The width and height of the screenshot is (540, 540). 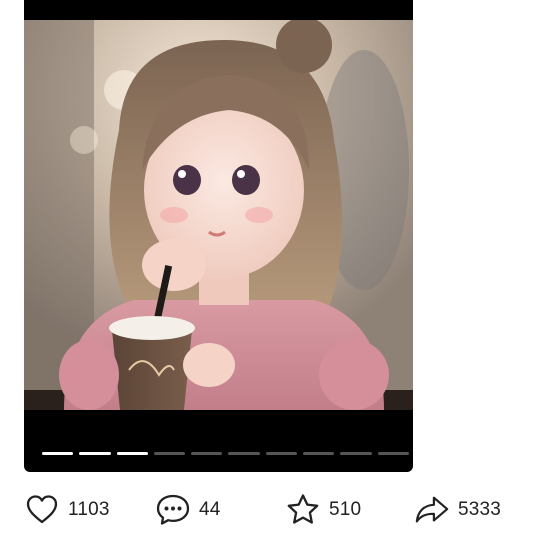 What do you see at coordinates (42, 510) in the screenshot?
I see `heart-icon` at bounding box center [42, 510].